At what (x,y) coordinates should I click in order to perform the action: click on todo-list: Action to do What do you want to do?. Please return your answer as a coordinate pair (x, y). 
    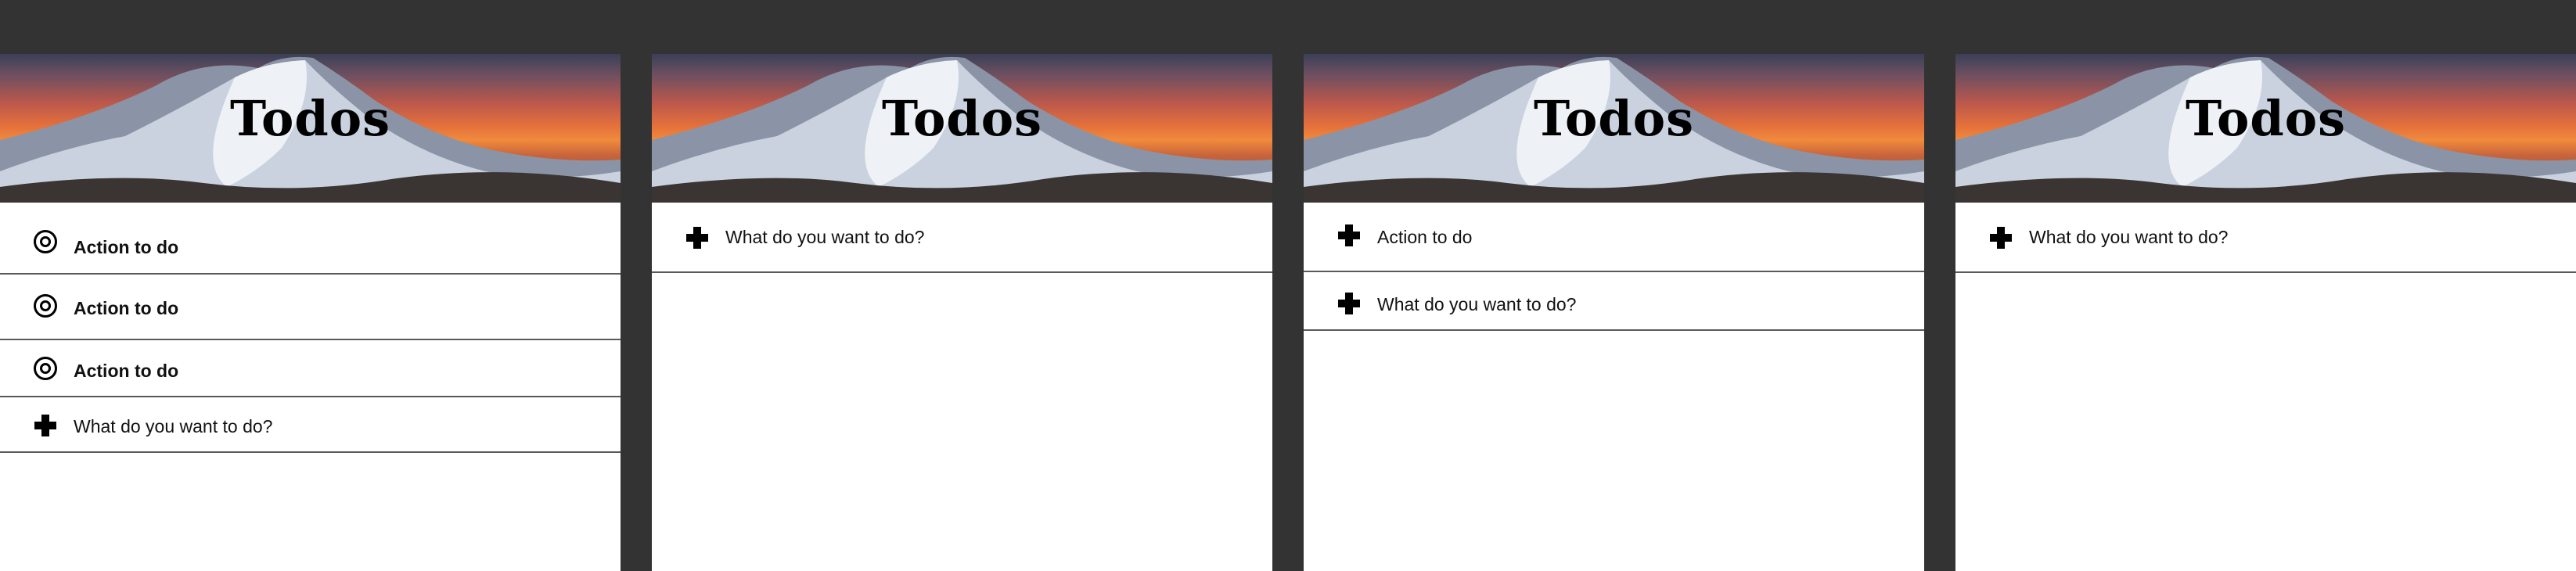
    Looking at the image, I should click on (1614, 267).